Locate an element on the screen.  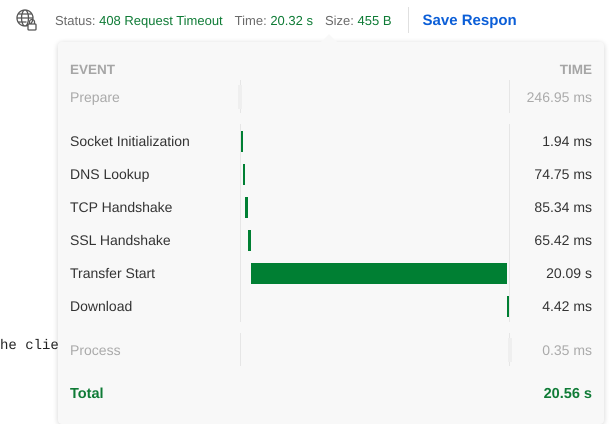
event-name: Prepare is located at coordinates (95, 96).